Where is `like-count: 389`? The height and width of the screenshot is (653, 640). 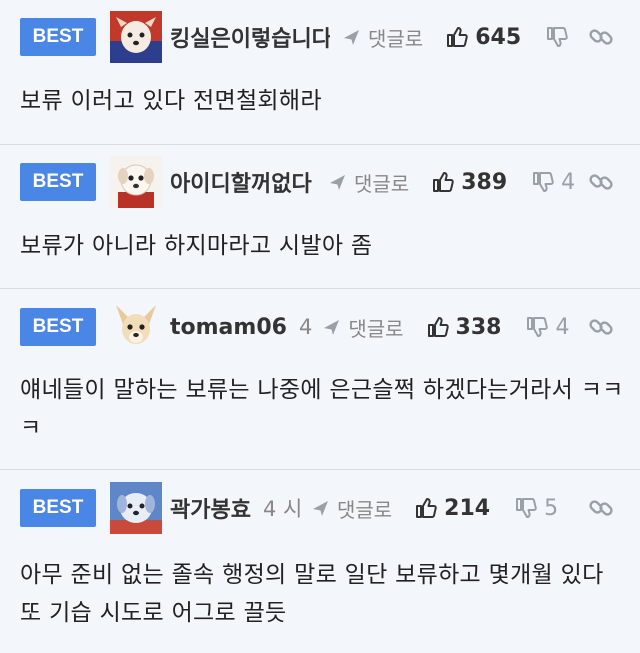
like-count: 389 is located at coordinates (484, 182).